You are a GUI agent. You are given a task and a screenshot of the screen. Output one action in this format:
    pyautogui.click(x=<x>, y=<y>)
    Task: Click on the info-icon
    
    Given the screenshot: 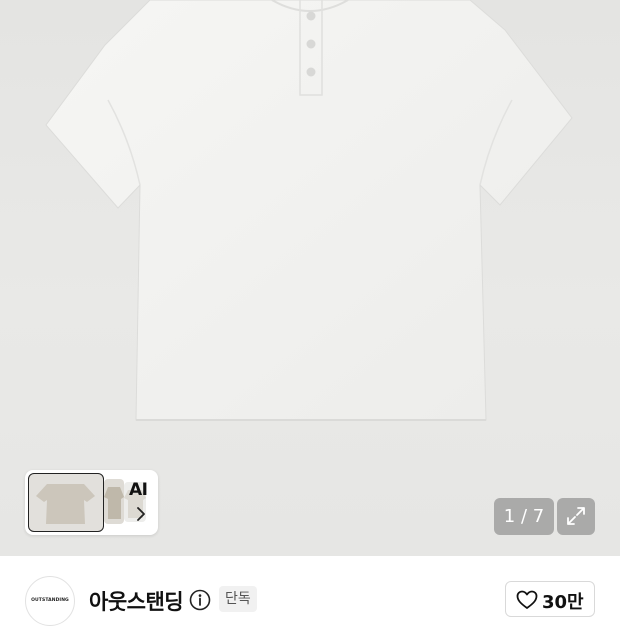 What is the action you would take?
    pyautogui.click(x=200, y=600)
    